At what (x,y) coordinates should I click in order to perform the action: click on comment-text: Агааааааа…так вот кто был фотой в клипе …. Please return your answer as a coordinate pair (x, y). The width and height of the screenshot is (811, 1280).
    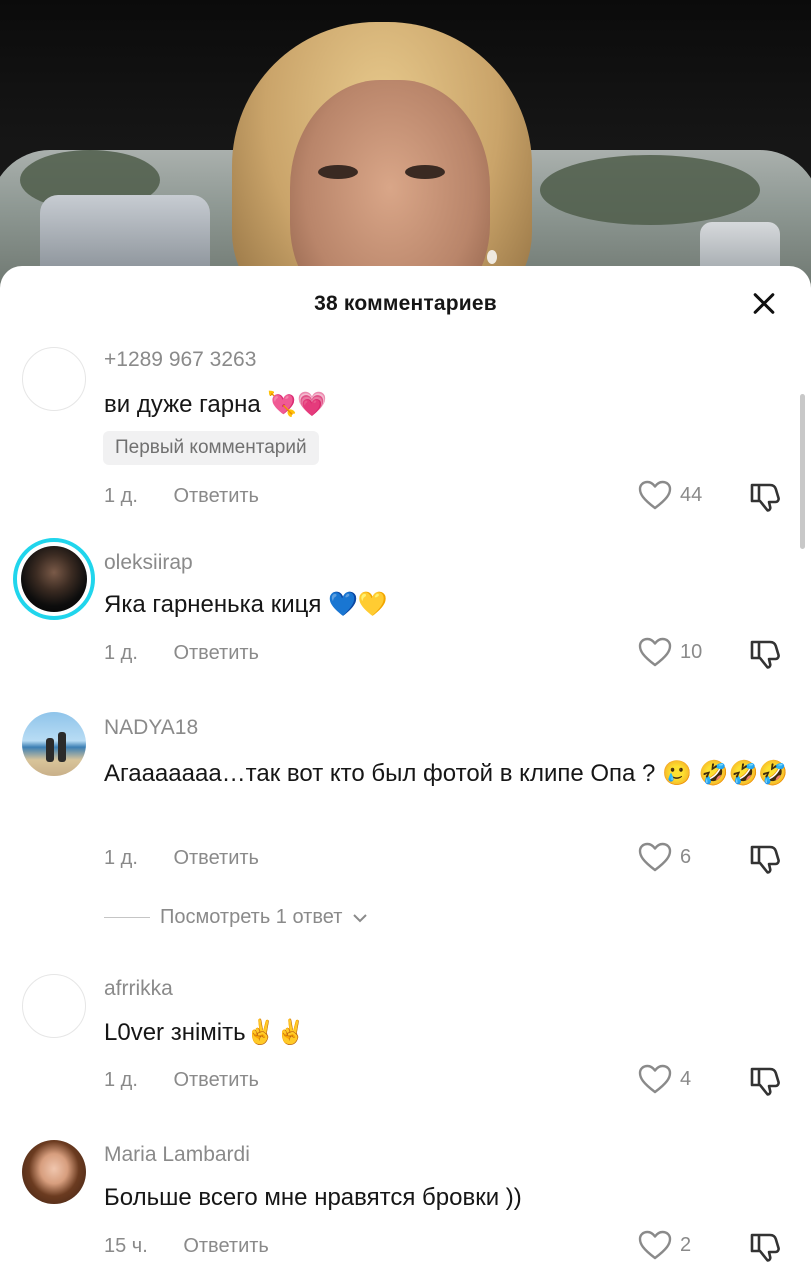
    Looking at the image, I should click on (446, 773).